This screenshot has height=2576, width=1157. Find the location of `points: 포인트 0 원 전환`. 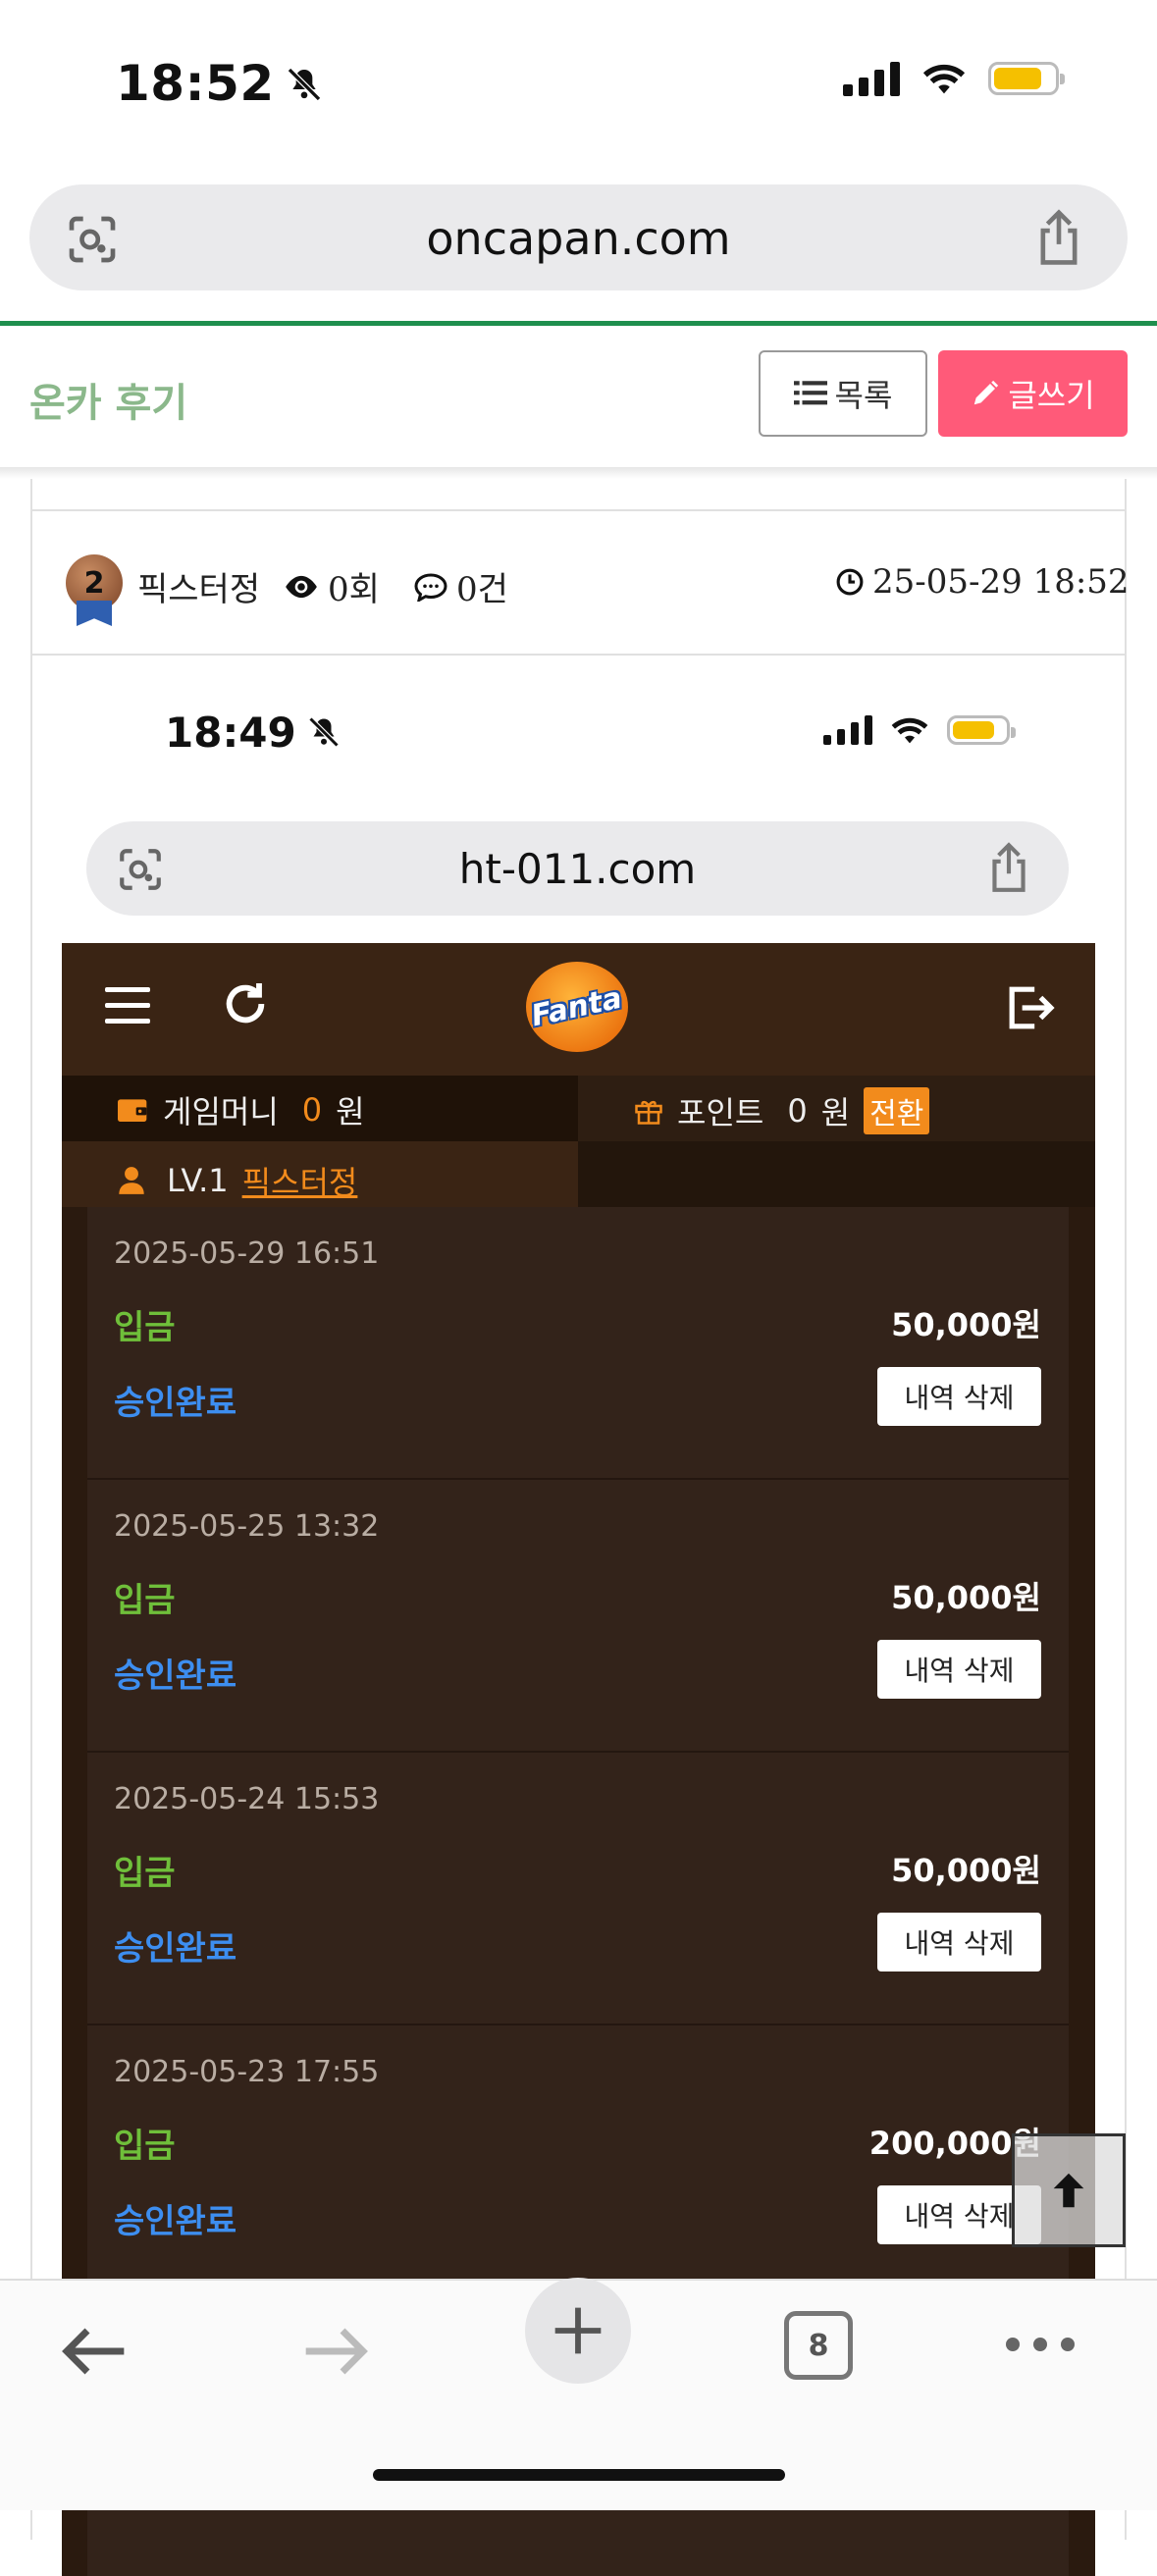

points: 포인트 0 원 전환 is located at coordinates (782, 1110).